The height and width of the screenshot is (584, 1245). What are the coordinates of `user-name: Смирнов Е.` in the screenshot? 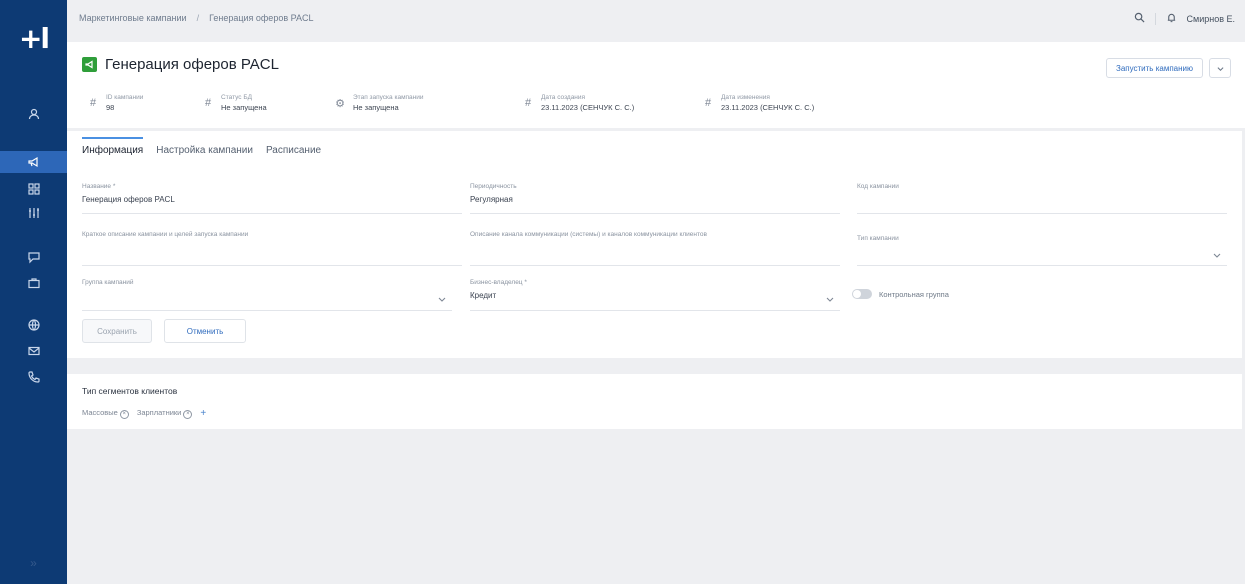 It's located at (1211, 19).